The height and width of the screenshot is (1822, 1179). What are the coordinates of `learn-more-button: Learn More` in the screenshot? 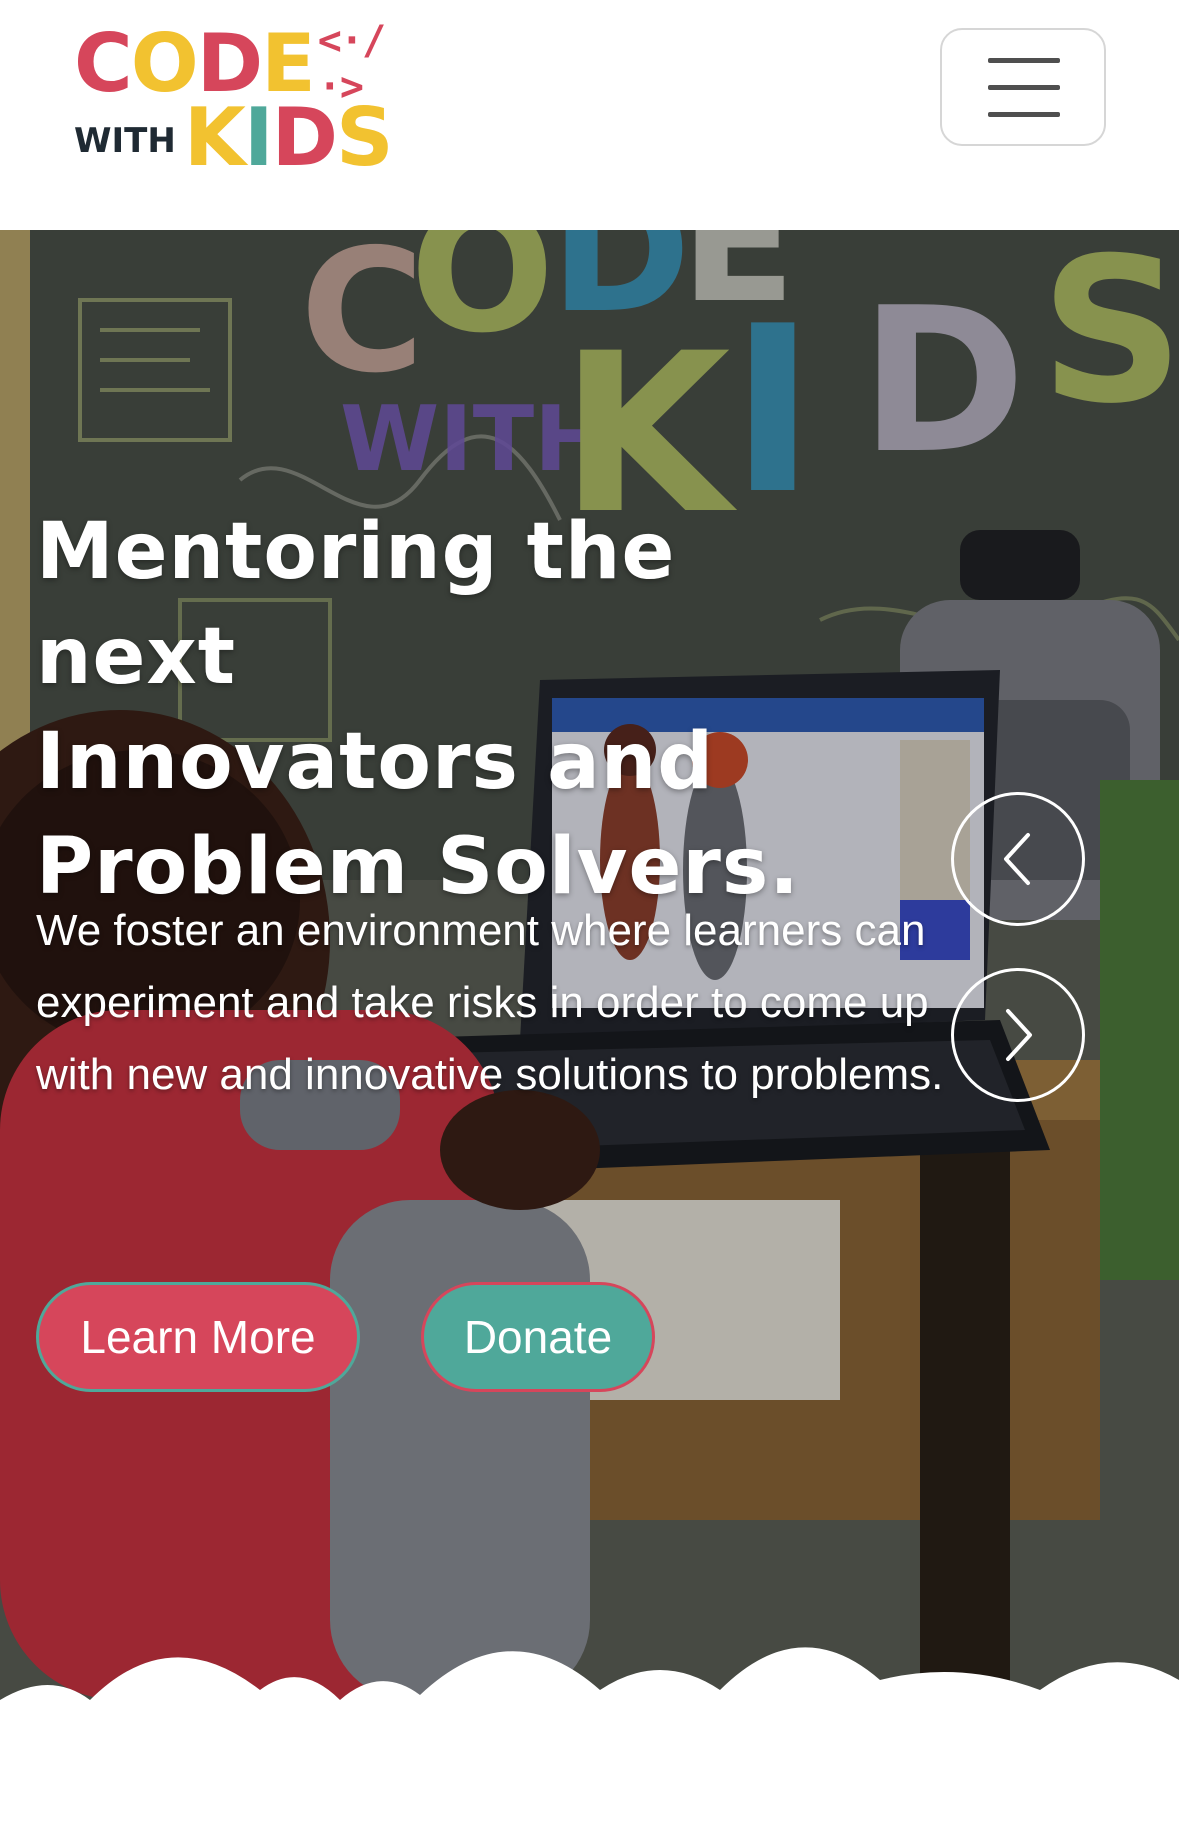 It's located at (198, 1337).